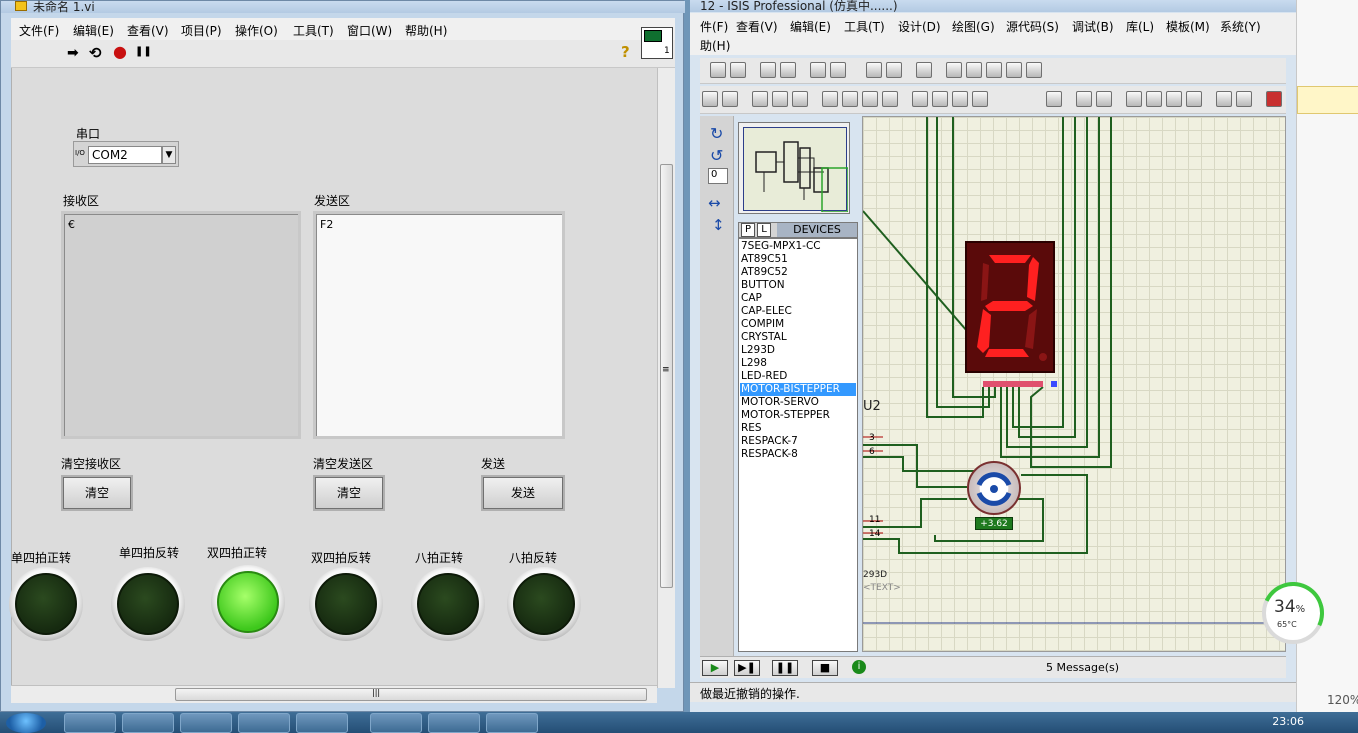  I want to click on undo-icon, so click(710, 99).